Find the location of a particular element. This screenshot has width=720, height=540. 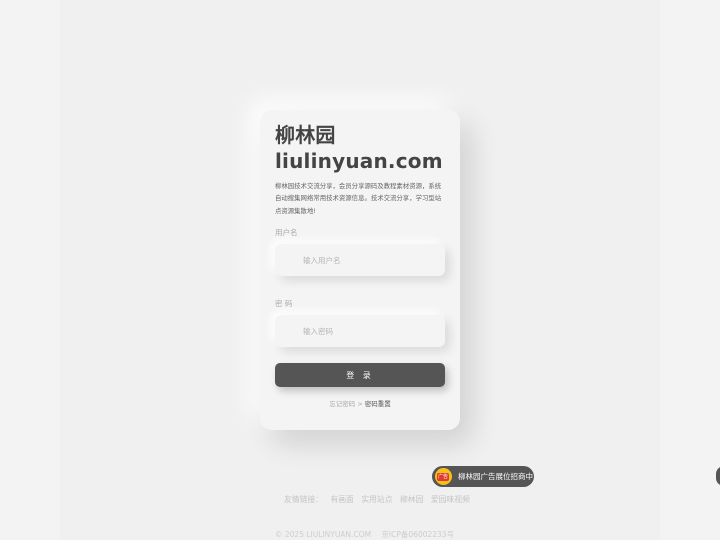

friend-links-label: 友情链接： is located at coordinates (303, 499).